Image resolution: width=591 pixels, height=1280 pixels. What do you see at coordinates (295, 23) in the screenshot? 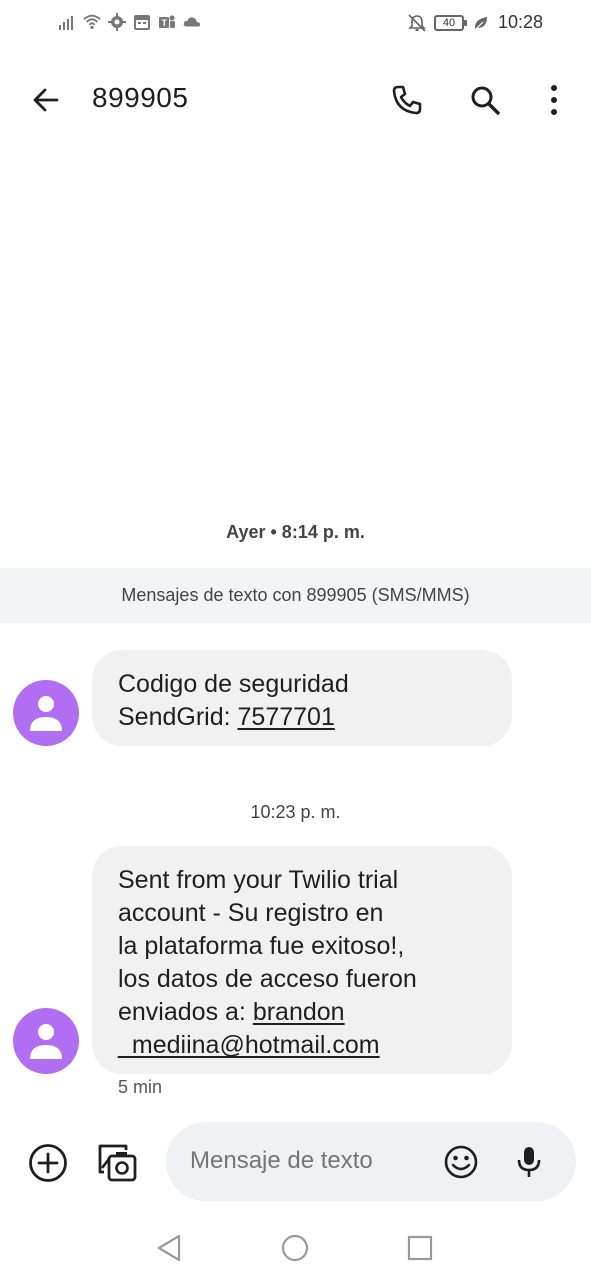
I see `status-bar: T 40 10:28` at bounding box center [295, 23].